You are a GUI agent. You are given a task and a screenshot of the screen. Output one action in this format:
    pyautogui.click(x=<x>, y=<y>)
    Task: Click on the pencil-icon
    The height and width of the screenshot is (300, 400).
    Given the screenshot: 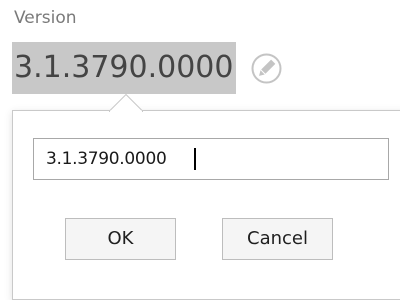 What is the action you would take?
    pyautogui.click(x=266, y=68)
    